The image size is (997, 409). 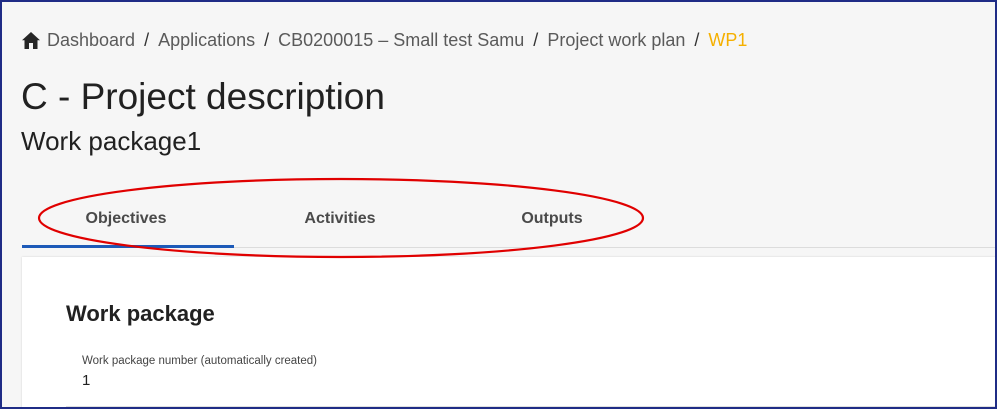 I want to click on breadcrumb-project-work-plan: Project work plan, so click(x=616, y=40).